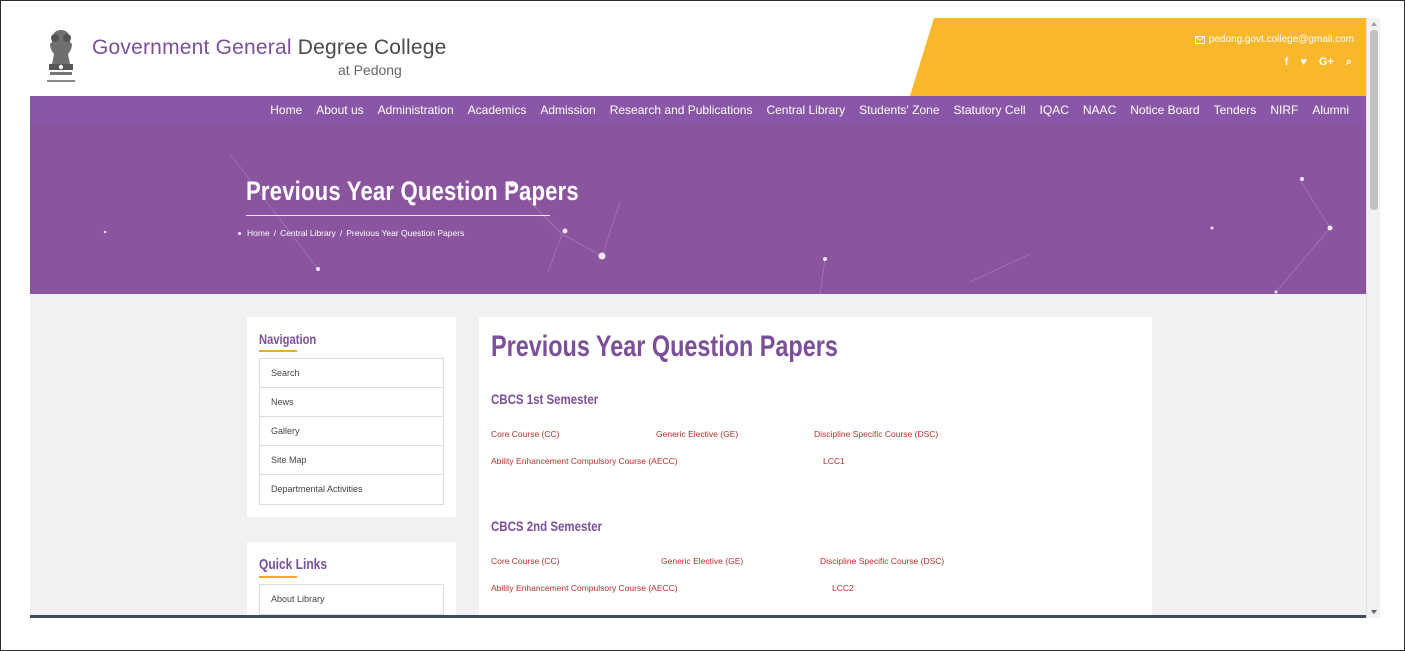  I want to click on college-name-highlight: Government General, so click(192, 47).